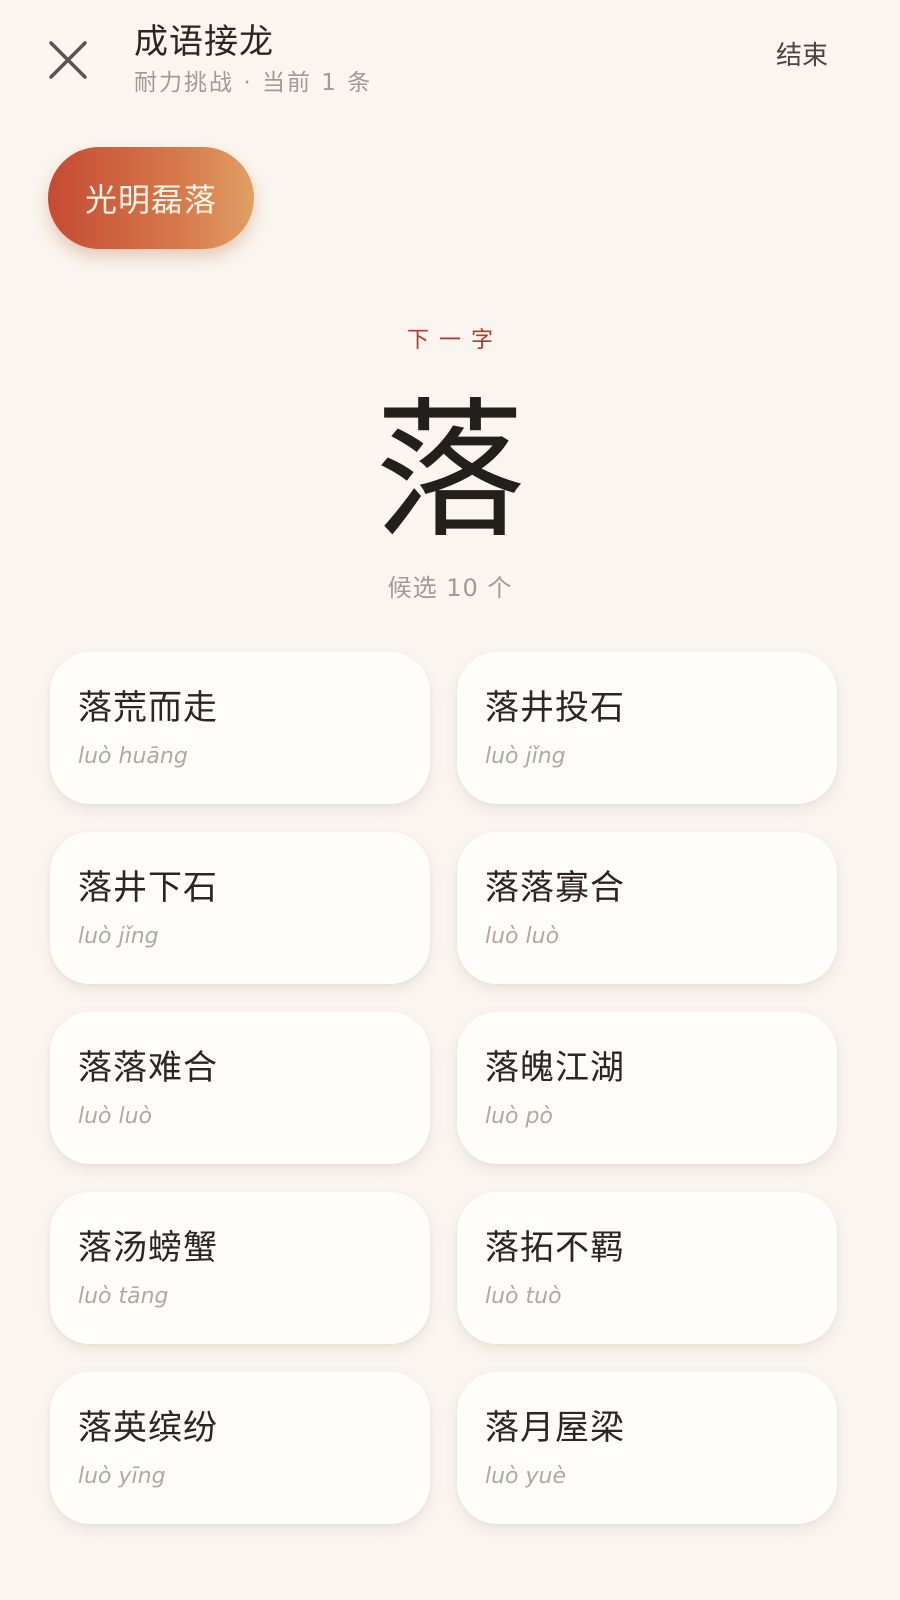  Describe the element at coordinates (647, 908) in the screenshot. I see `candidate-card: 落落寡合 luò luò` at that location.